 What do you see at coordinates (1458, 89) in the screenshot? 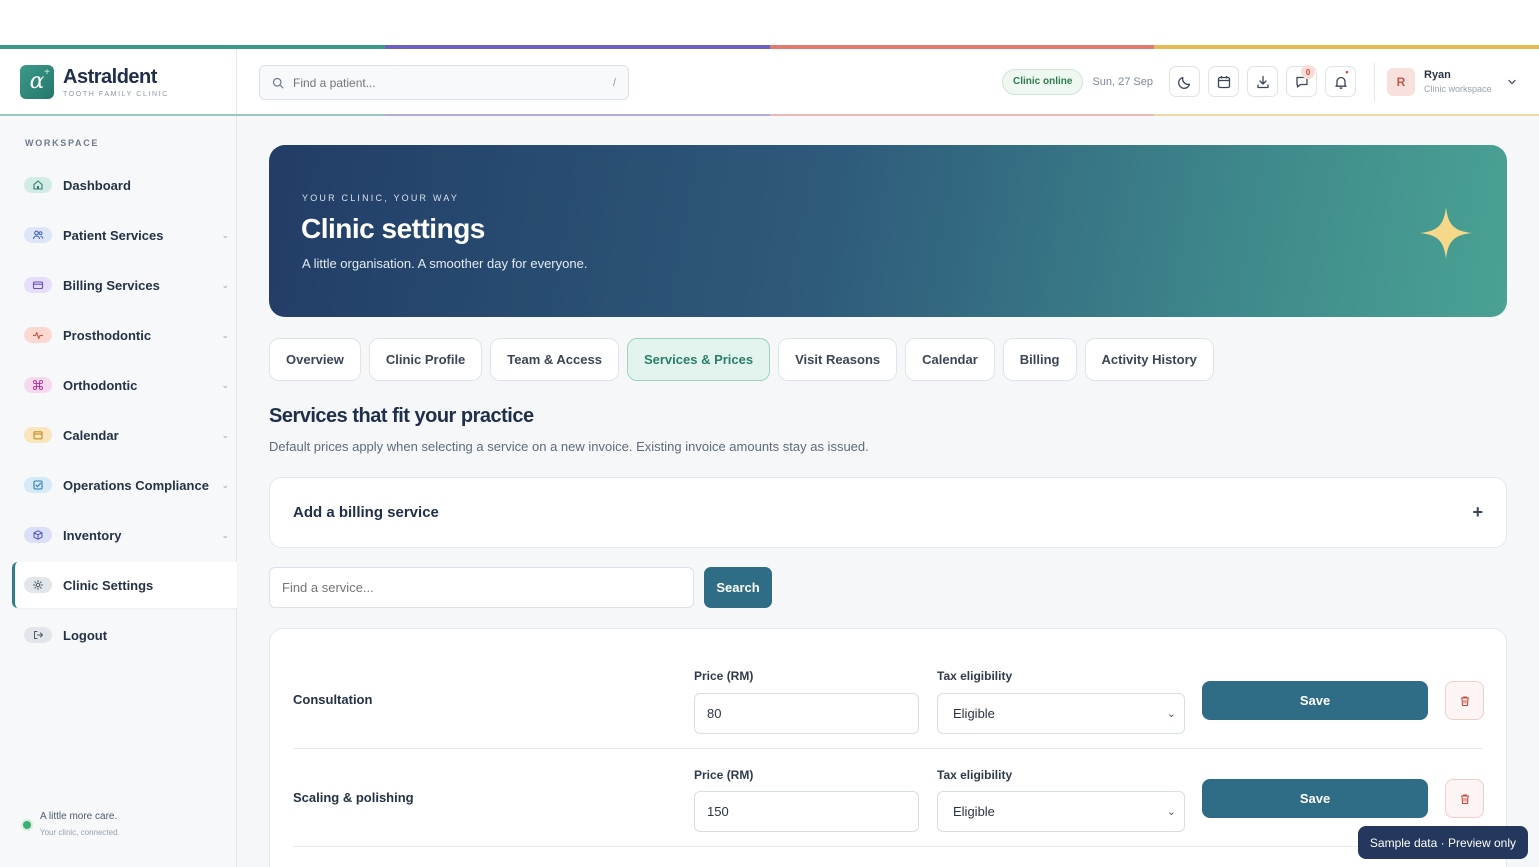
I see `user-subtitle: Clinic workspace` at bounding box center [1458, 89].